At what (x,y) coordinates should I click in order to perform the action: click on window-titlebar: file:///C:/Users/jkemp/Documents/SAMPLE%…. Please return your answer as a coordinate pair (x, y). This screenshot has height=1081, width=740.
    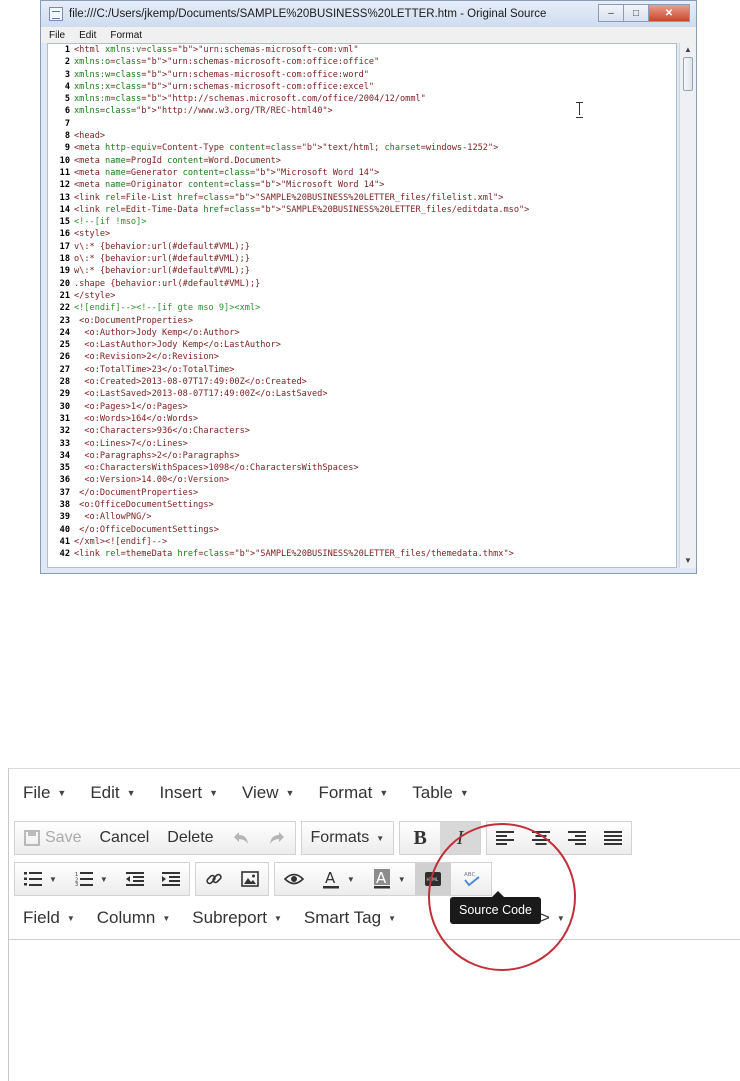
    Looking at the image, I should click on (368, 14).